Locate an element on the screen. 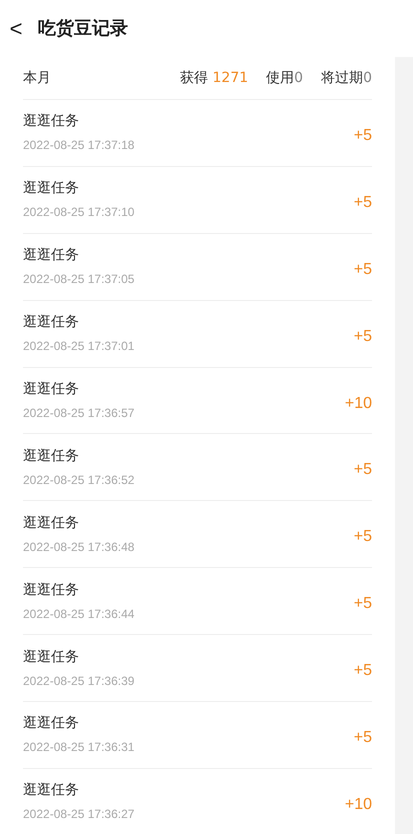 The image size is (413, 834). expiring-stat: 将过期0 is located at coordinates (346, 78).